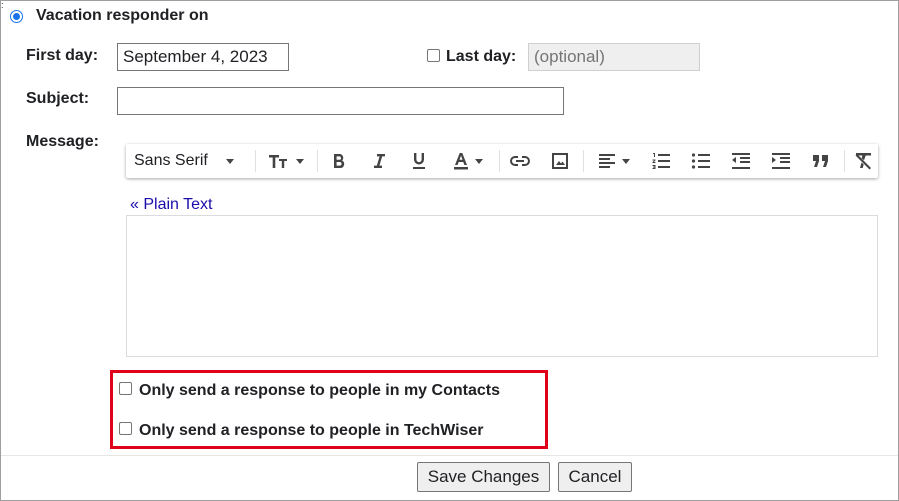 Image resolution: width=899 pixels, height=501 pixels. I want to click on cancel-button: Cancel, so click(595, 477).